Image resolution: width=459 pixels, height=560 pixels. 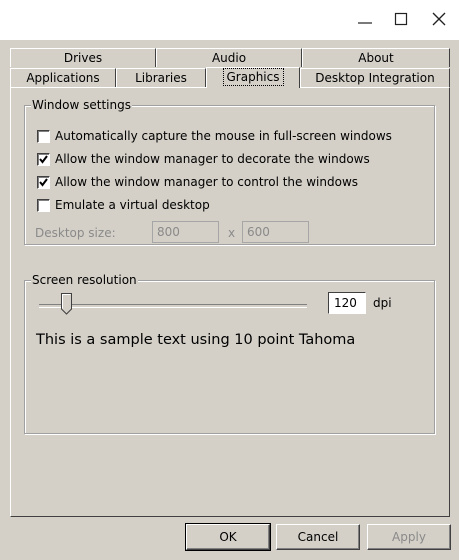 What do you see at coordinates (228, 537) in the screenshot?
I see `ok-button: OK` at bounding box center [228, 537].